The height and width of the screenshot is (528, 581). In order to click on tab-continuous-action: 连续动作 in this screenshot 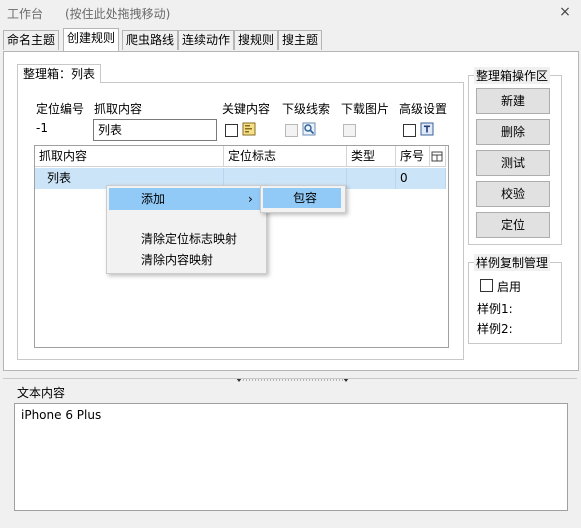, I will do `click(206, 40)`.